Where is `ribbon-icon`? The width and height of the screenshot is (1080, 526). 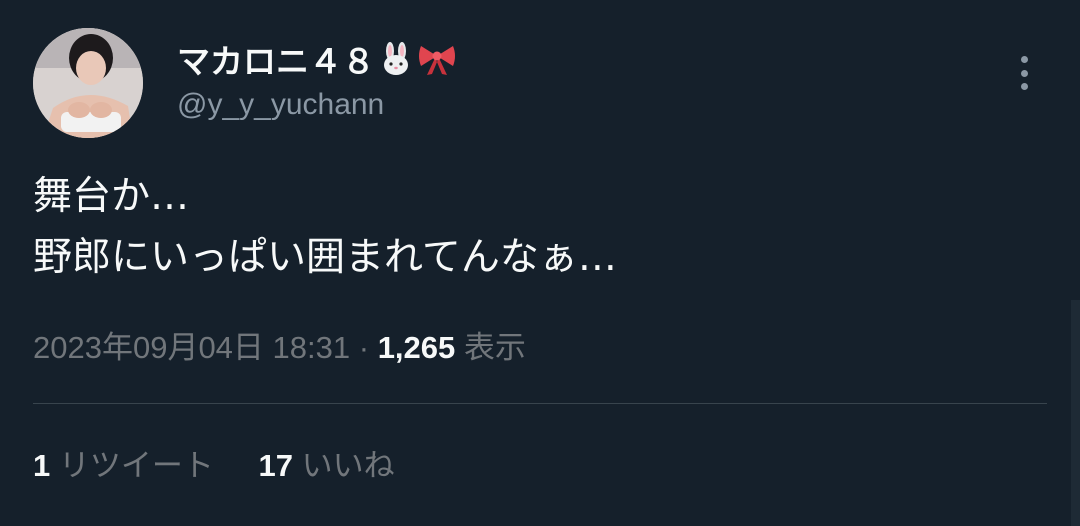 ribbon-icon is located at coordinates (437, 63).